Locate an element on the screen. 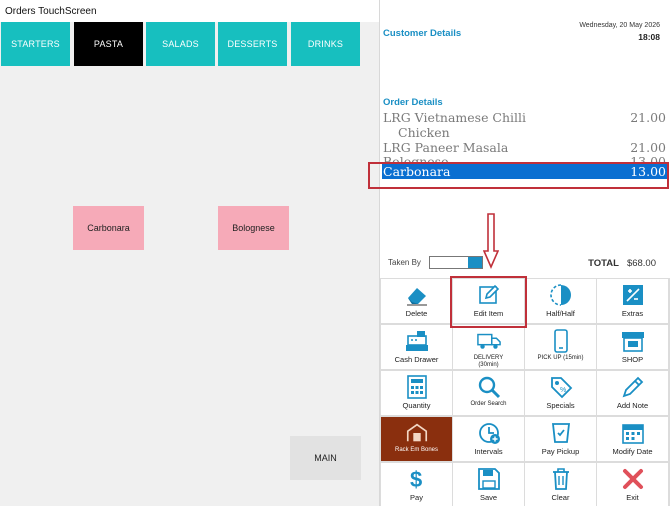 The image size is (670, 506). calculator-icon is located at coordinates (417, 387).